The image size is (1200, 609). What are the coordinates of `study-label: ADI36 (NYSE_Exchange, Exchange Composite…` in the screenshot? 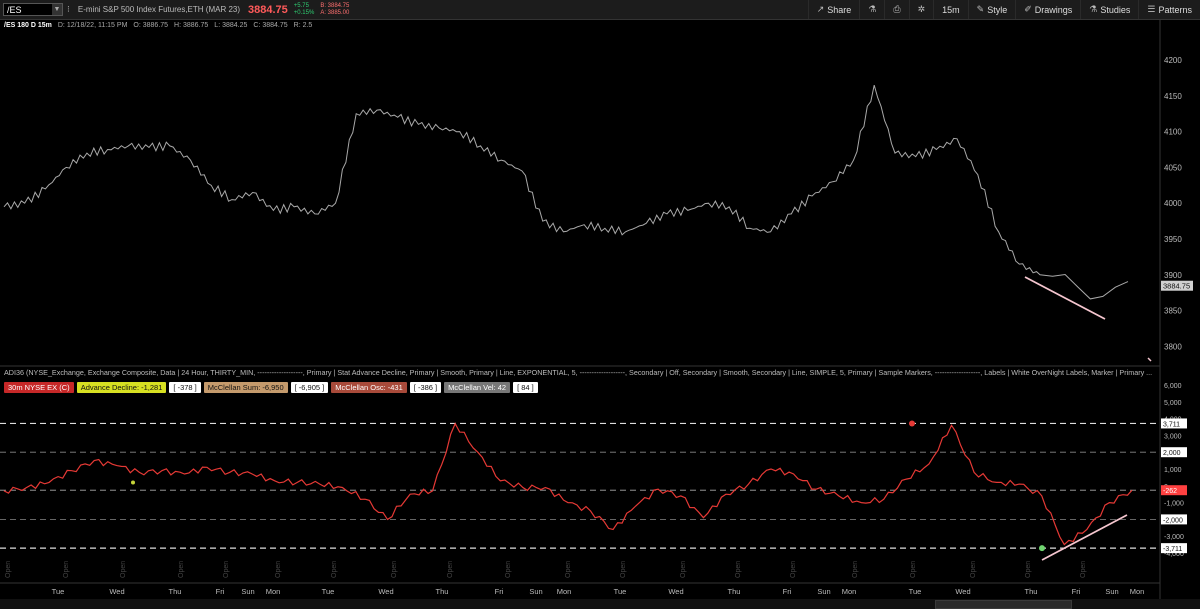 It's located at (578, 372).